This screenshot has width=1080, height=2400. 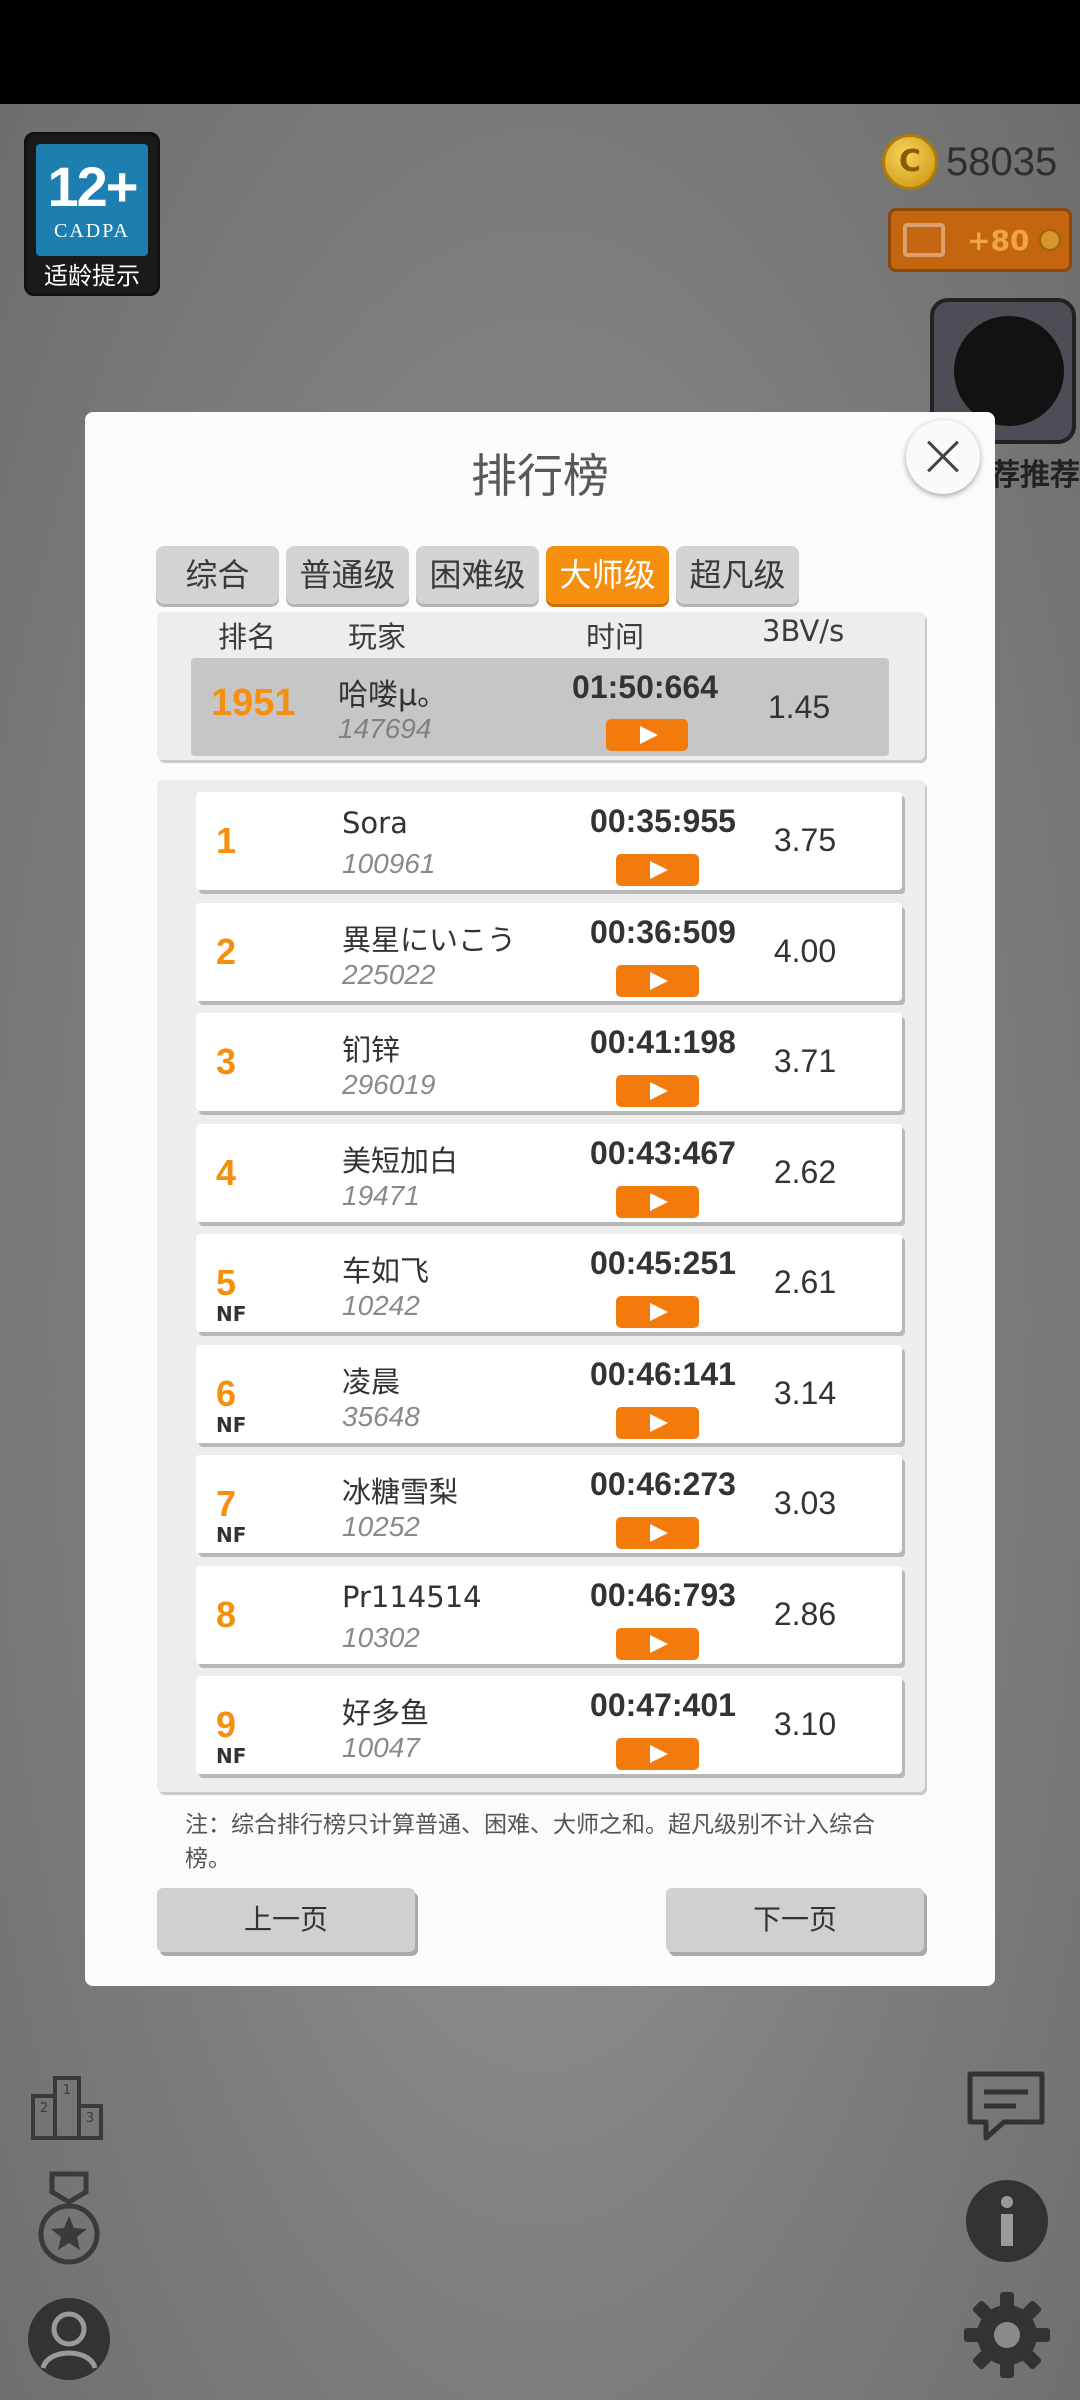 I want to click on row-player-name: 钔锌, so click(x=371, y=1050).